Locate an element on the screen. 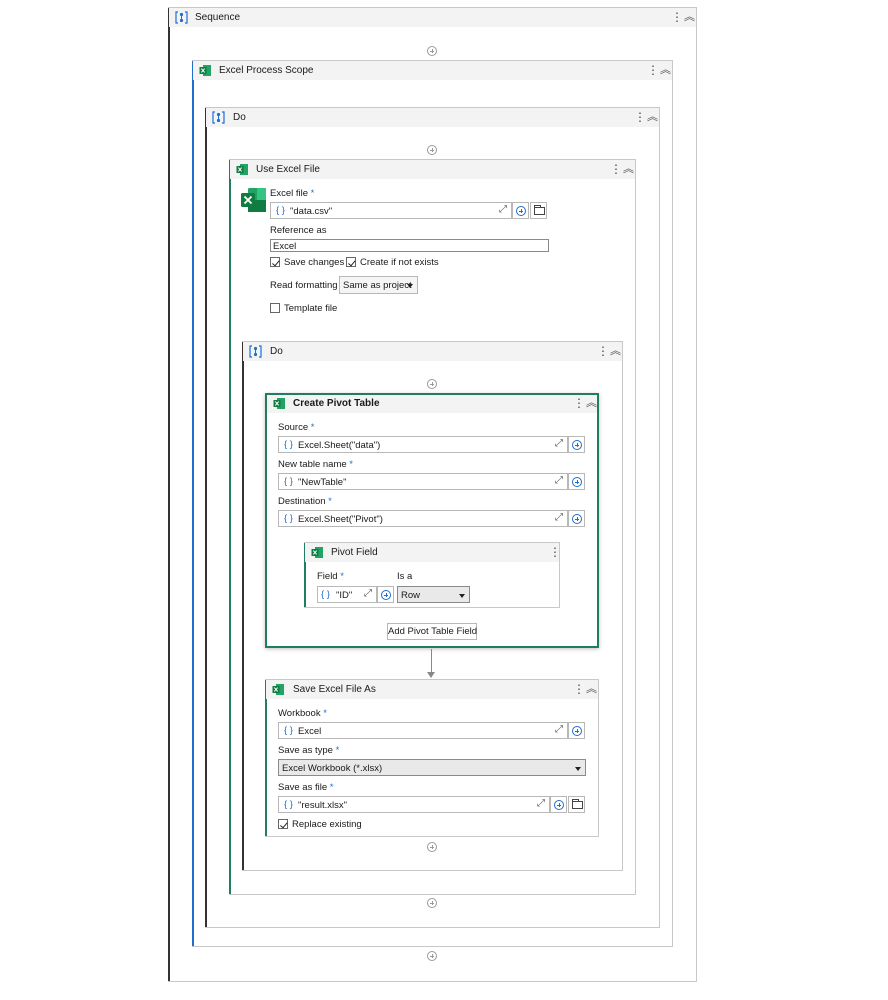  do-outer-accent-bar is located at coordinates (206, 517).